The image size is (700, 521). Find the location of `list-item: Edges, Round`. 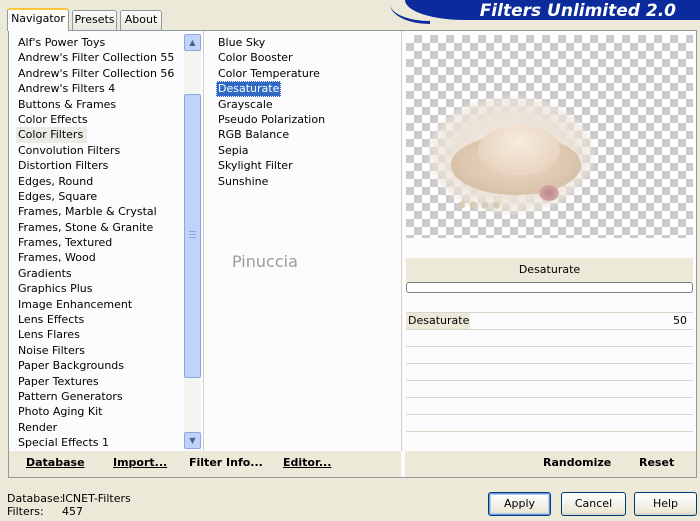

list-item: Edges, Round is located at coordinates (54, 181).